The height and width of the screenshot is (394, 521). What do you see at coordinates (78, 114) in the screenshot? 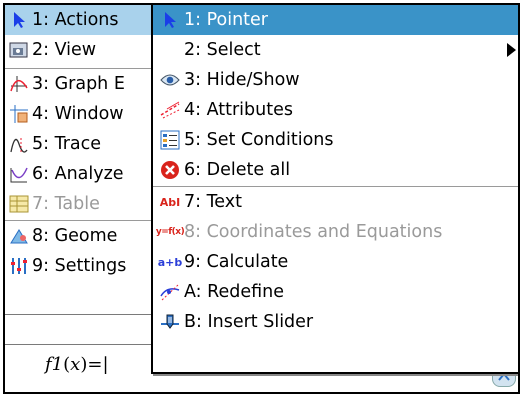
I see `menu-item-label: 4: Window` at bounding box center [78, 114].